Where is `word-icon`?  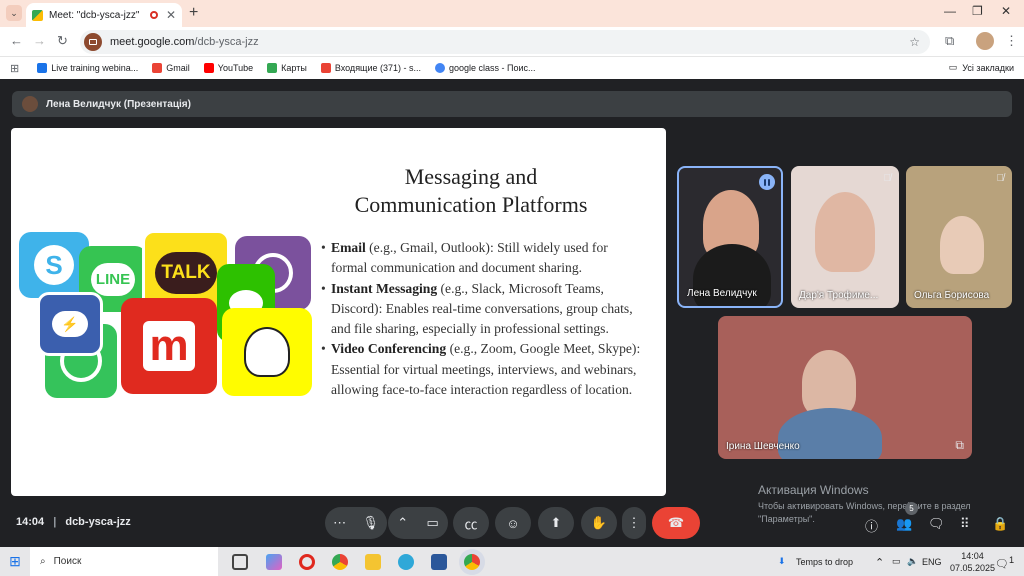
word-icon is located at coordinates (439, 562).